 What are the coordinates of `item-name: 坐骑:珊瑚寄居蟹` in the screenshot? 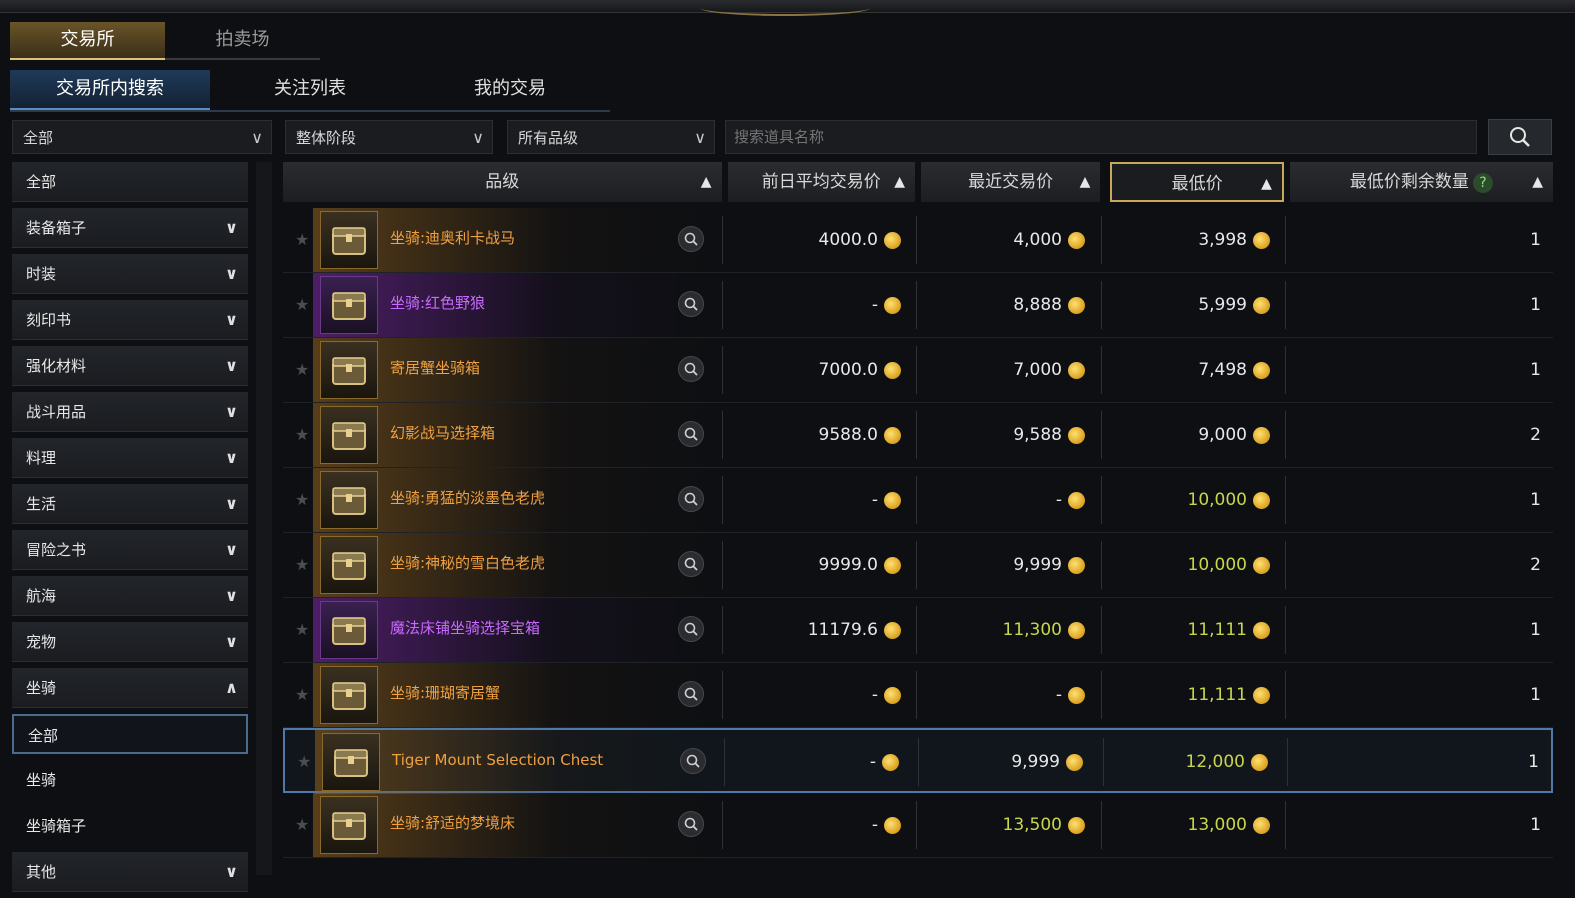 It's located at (445, 693).